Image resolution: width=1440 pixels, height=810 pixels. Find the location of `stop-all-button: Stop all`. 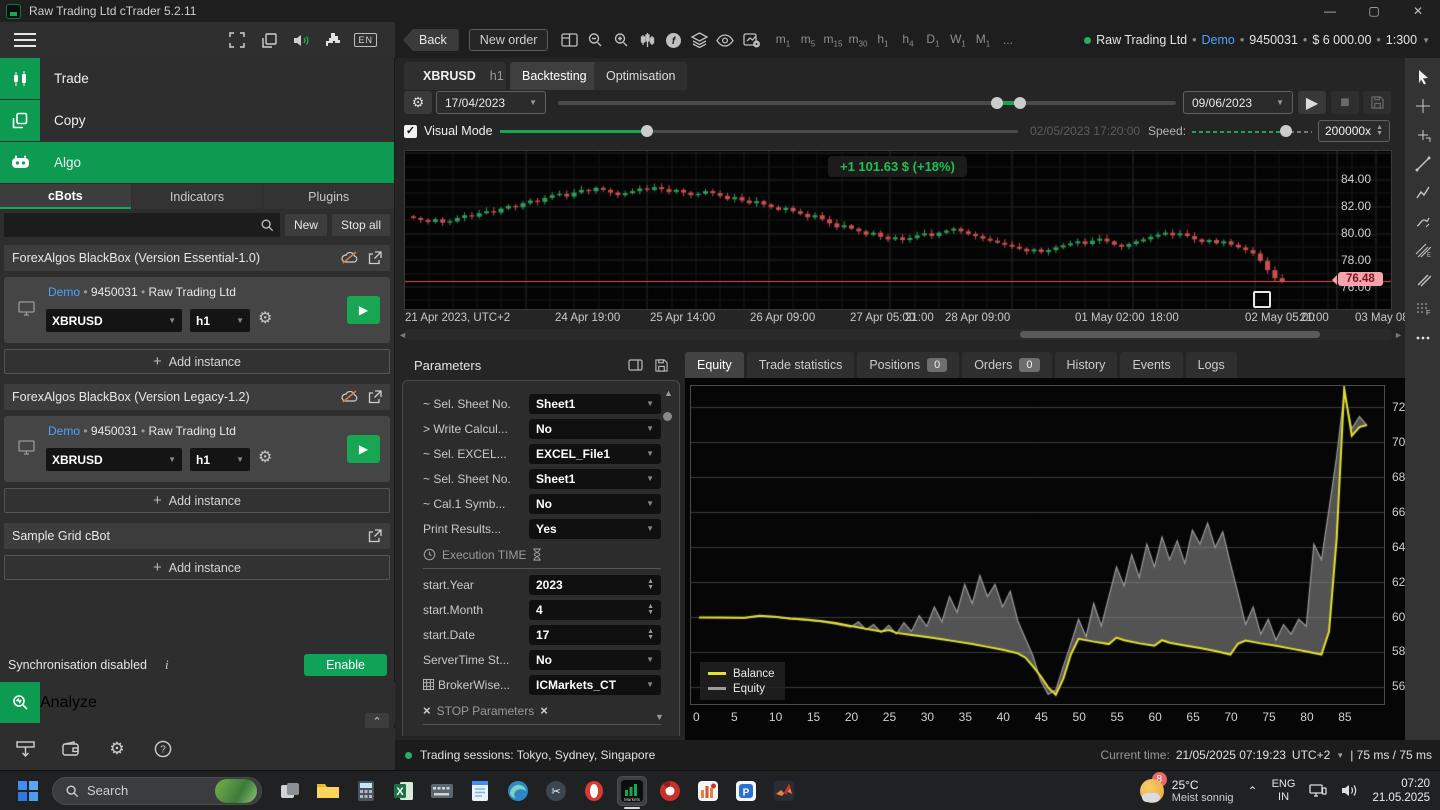

stop-all-button: Stop all is located at coordinates (360, 225).